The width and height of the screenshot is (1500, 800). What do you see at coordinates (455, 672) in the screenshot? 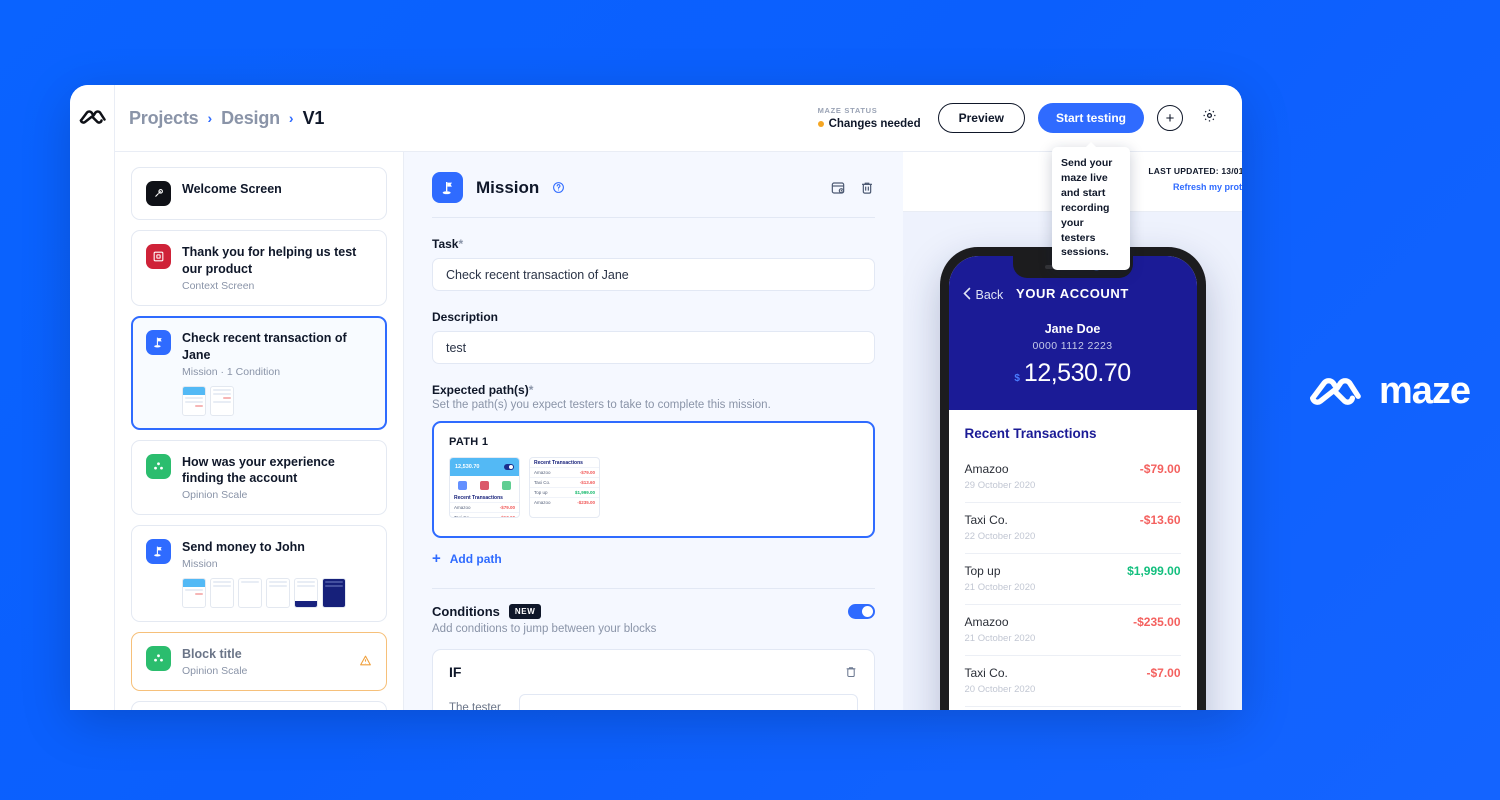
I see `if-label: IF` at bounding box center [455, 672].